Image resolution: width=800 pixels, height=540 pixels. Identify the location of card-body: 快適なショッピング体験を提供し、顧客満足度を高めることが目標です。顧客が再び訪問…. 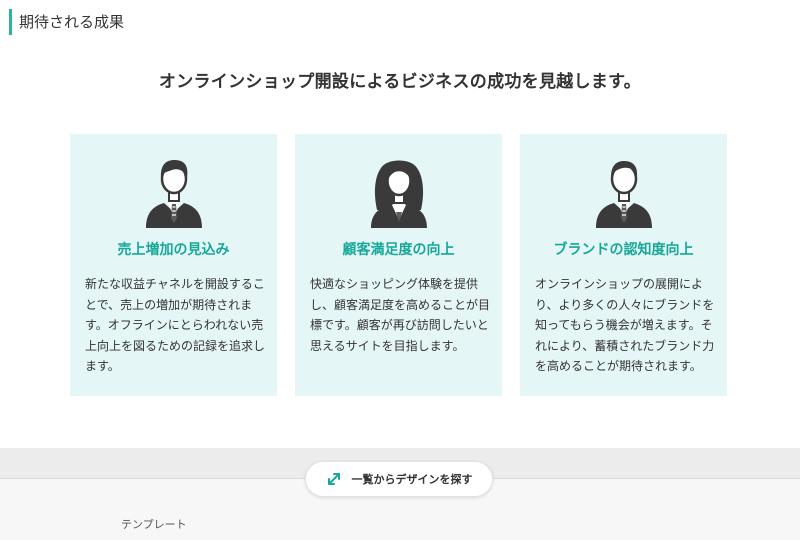
(400, 315).